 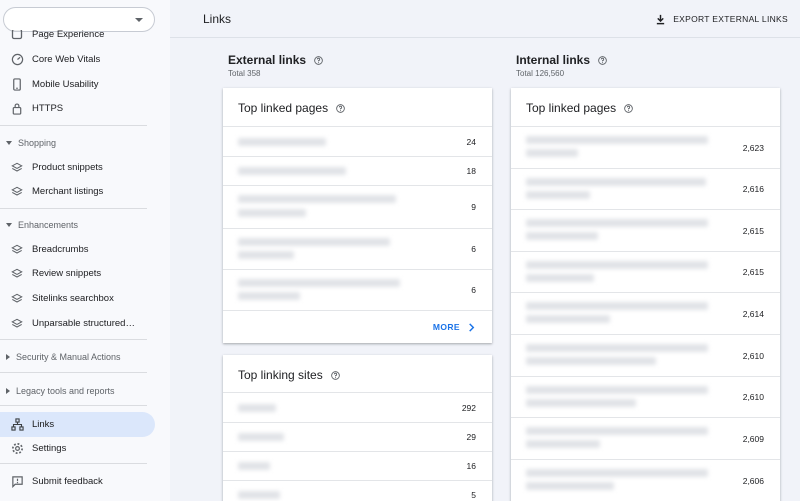 I want to click on sidebar-section-label: Legacy tools and reports, so click(x=65, y=391).